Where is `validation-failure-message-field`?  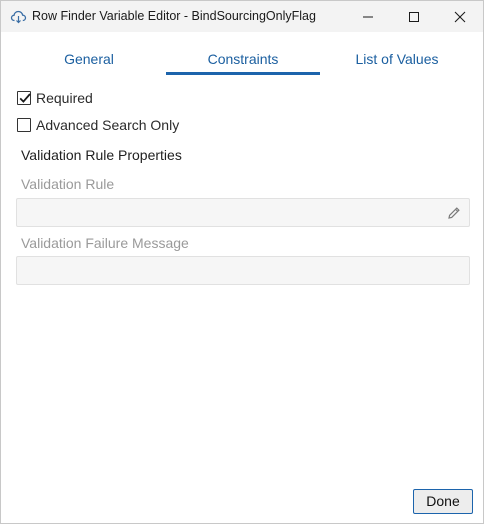
validation-failure-message-field is located at coordinates (243, 270).